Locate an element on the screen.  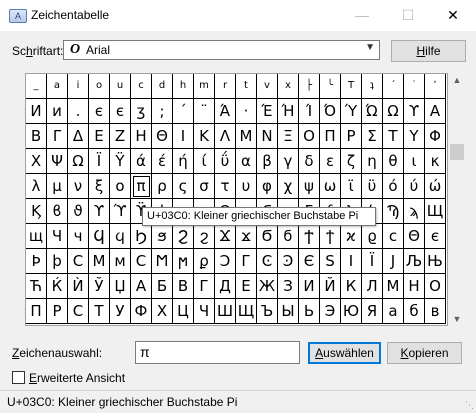
character-cell: ├ is located at coordinates (309, 86).